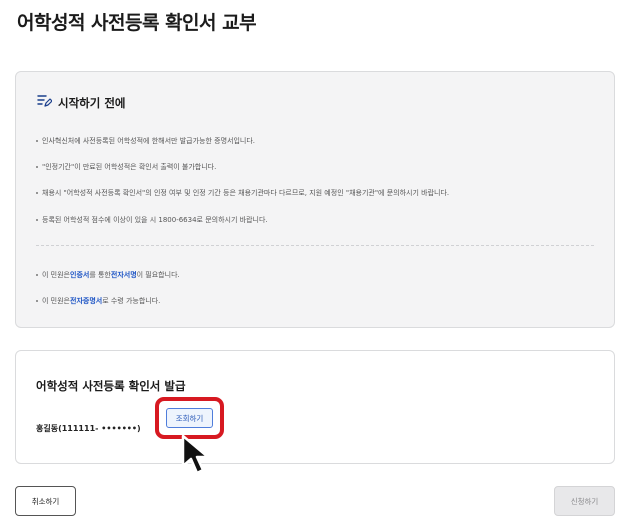  Describe the element at coordinates (92, 103) in the screenshot. I see `intro-title: 시작하기 전에` at that location.